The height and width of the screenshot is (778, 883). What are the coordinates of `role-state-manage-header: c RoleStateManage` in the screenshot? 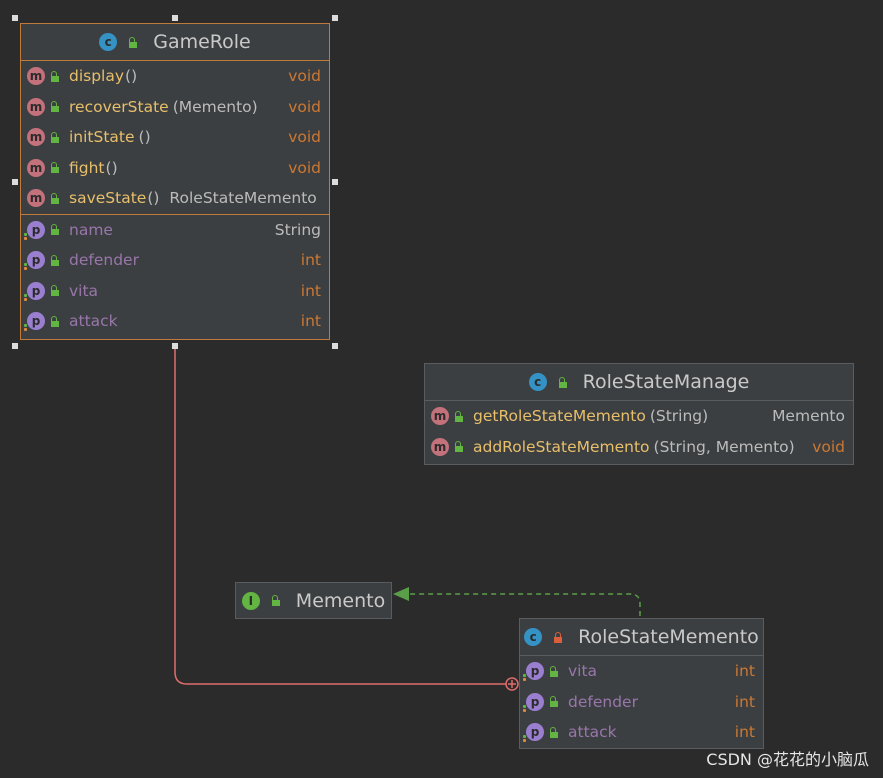 It's located at (639, 382).